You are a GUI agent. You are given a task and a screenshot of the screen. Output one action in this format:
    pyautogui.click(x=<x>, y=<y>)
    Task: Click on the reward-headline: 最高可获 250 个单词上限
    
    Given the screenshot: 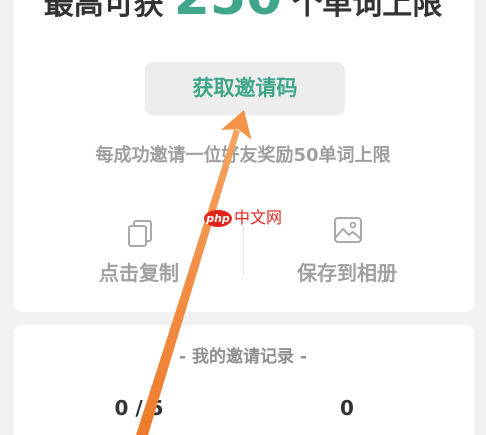 What is the action you would take?
    pyautogui.click(x=243, y=16)
    